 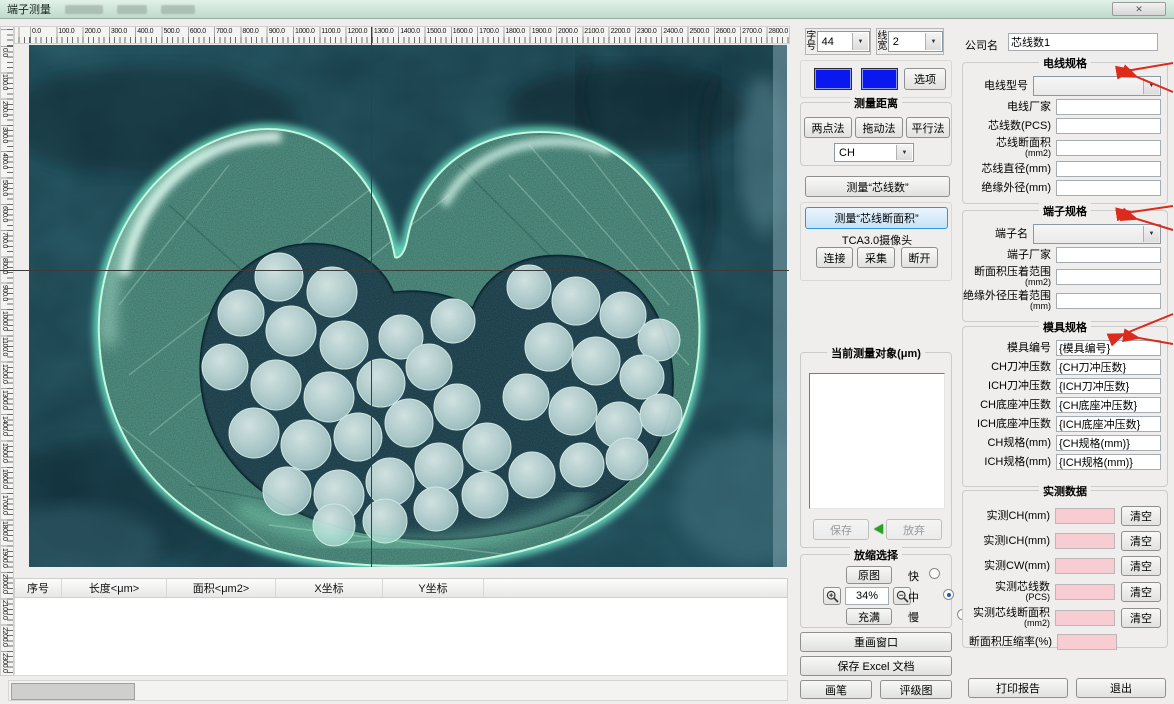 What do you see at coordinates (118, 31) in the screenshot?
I see `hruler-label: 300.0` at bounding box center [118, 31].